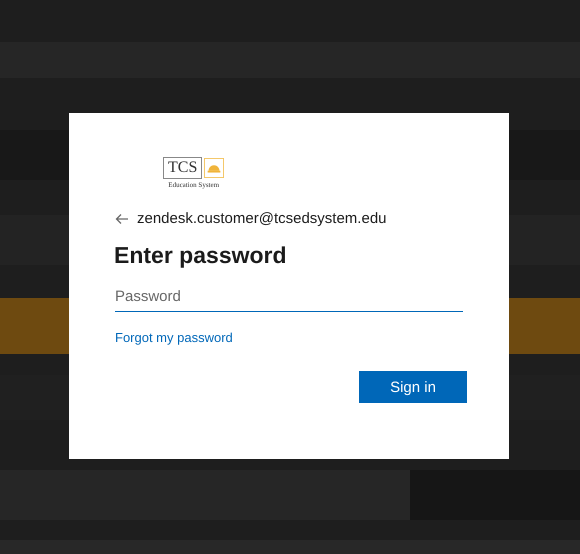 This screenshot has height=554, width=580. Describe the element at coordinates (174, 337) in the screenshot. I see `forgot-password-link: Forgot my password` at that location.